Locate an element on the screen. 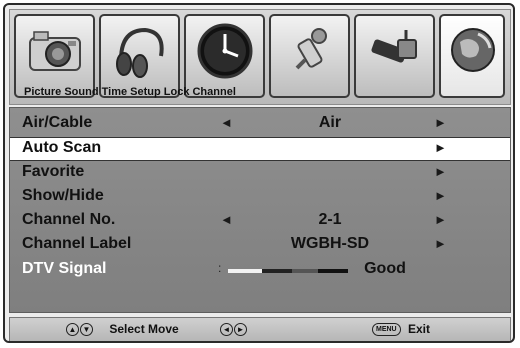 The width and height of the screenshot is (520, 348). headphones-icon is located at coordinates (140, 52).